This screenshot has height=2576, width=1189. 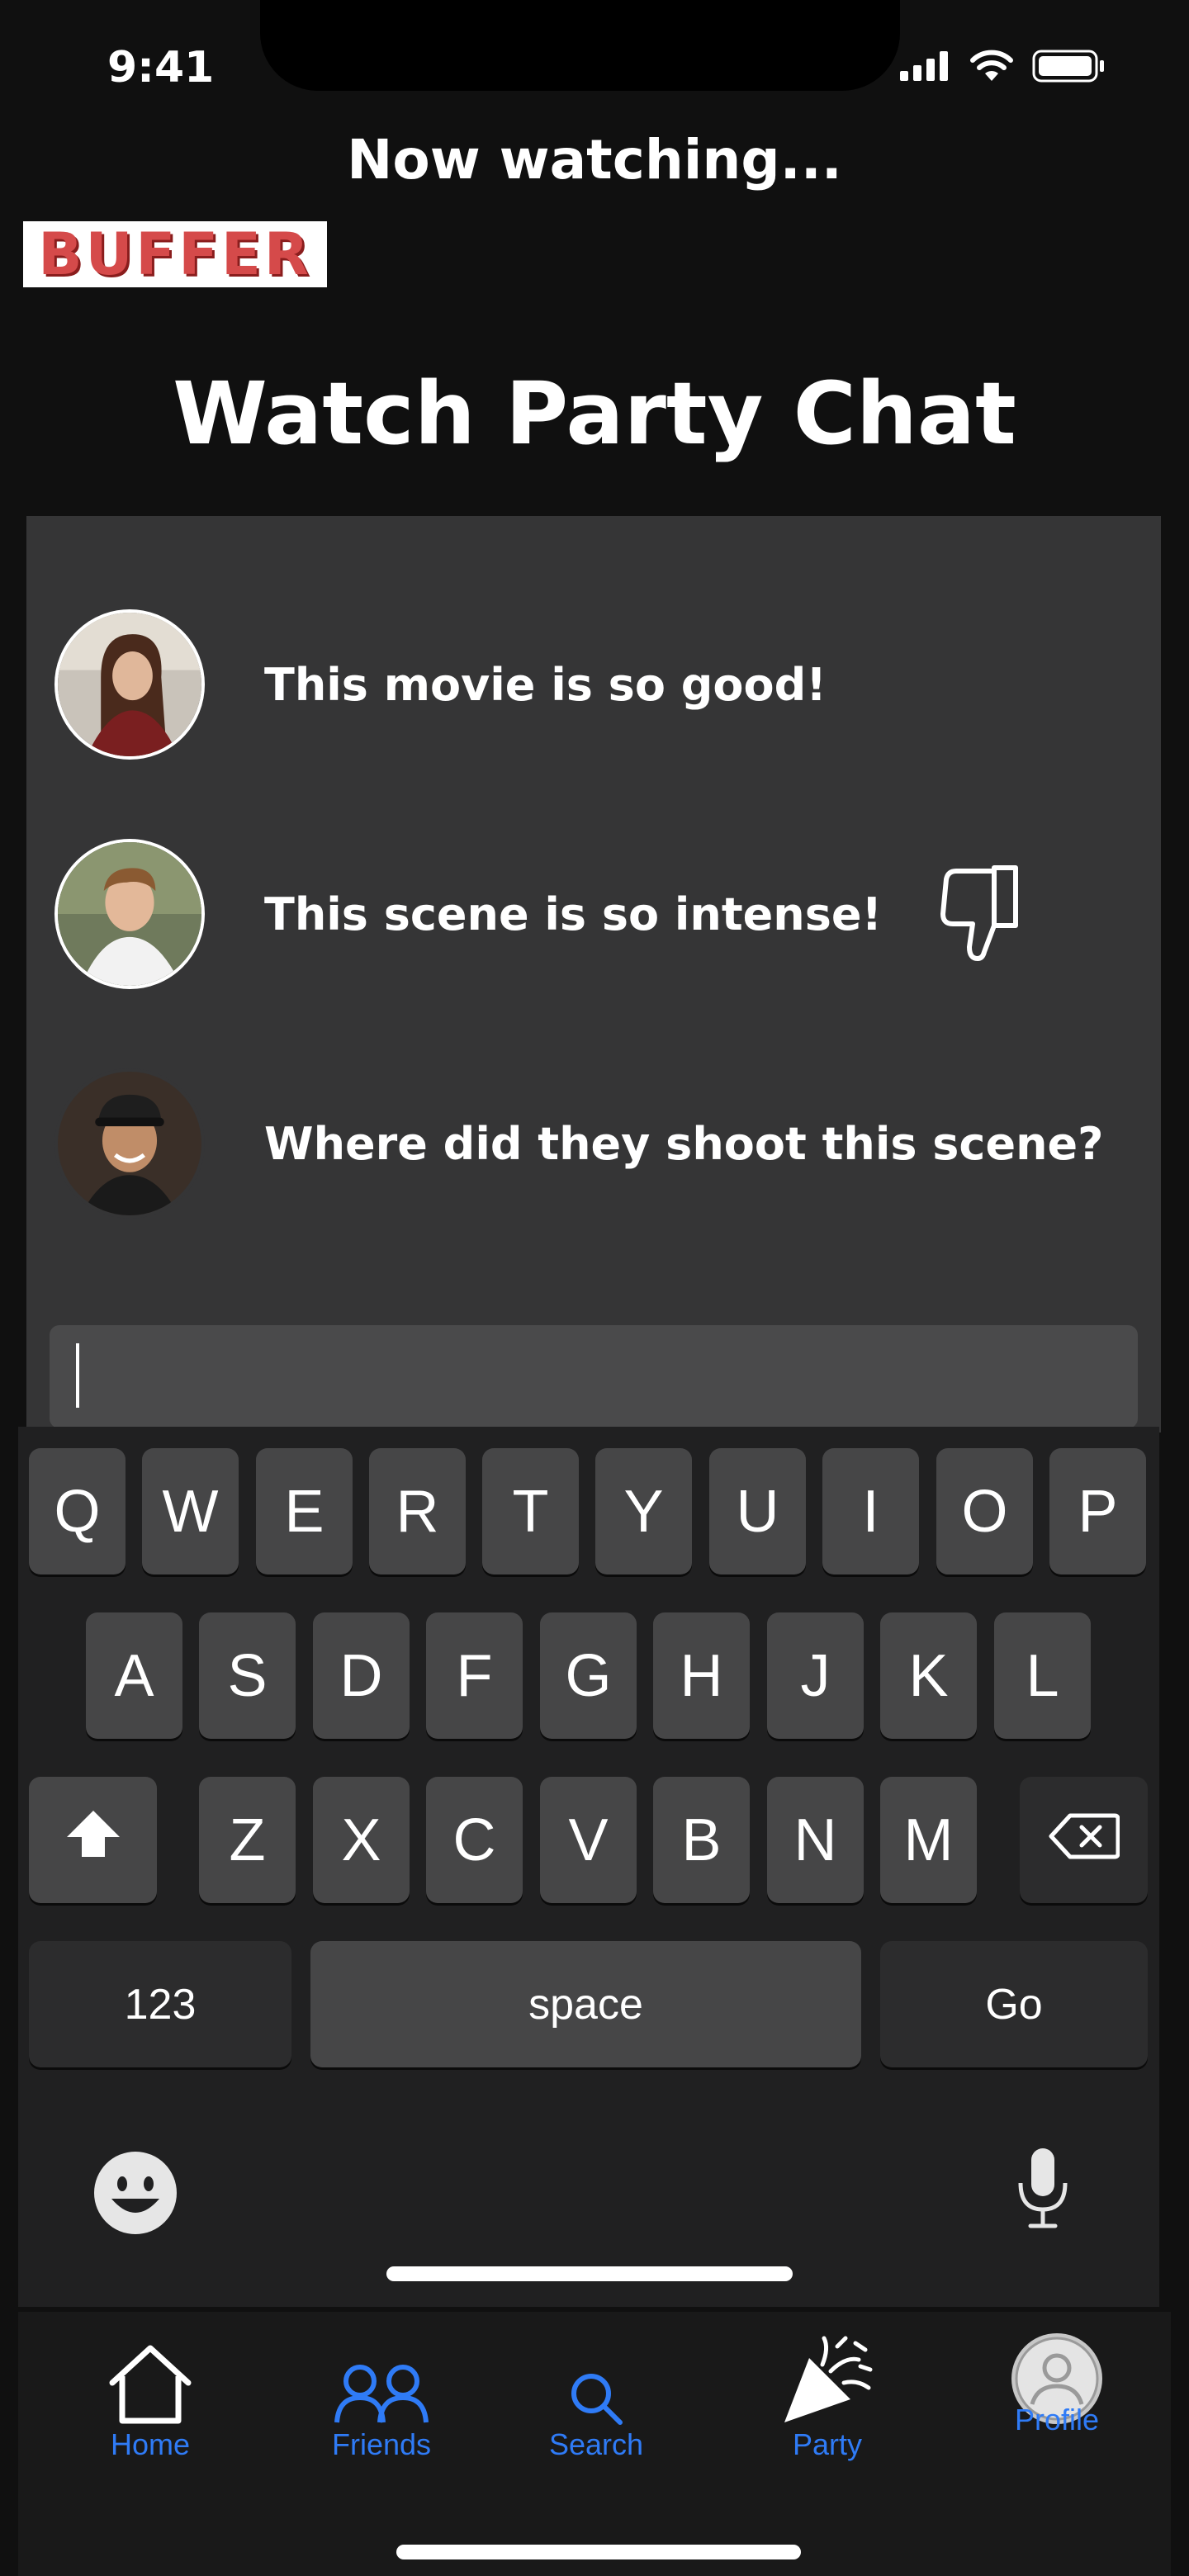 What do you see at coordinates (134, 1675) in the screenshot?
I see `key-a: A` at bounding box center [134, 1675].